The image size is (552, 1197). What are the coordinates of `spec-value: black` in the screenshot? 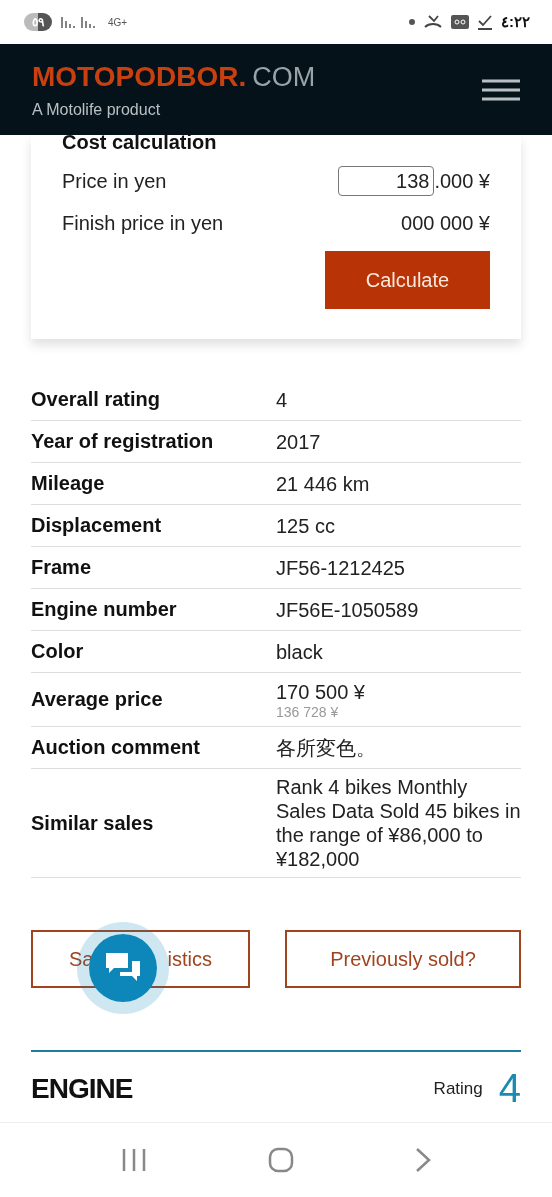 It's located at (300, 651).